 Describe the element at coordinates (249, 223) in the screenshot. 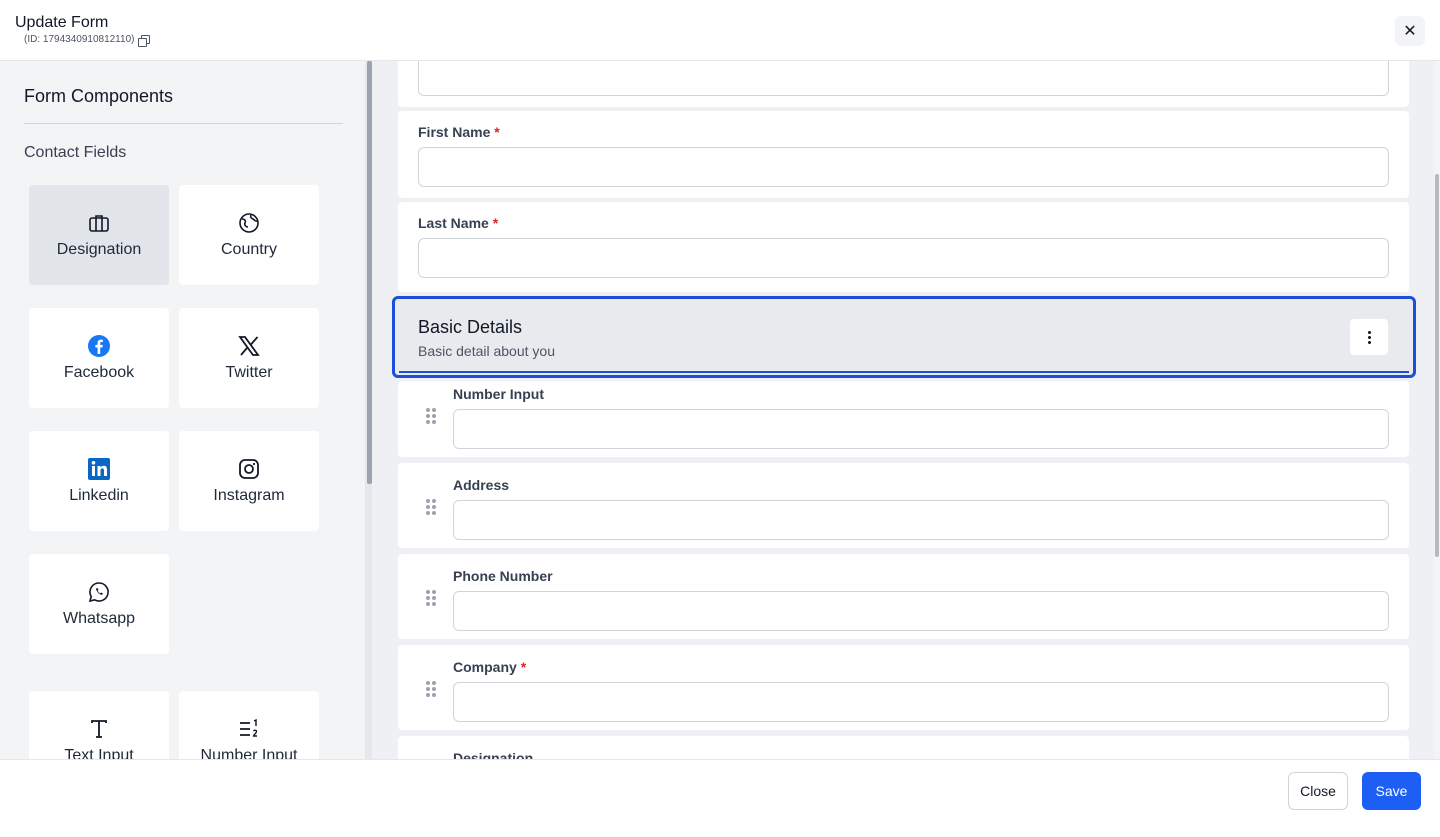

I see `globe-icon` at that location.